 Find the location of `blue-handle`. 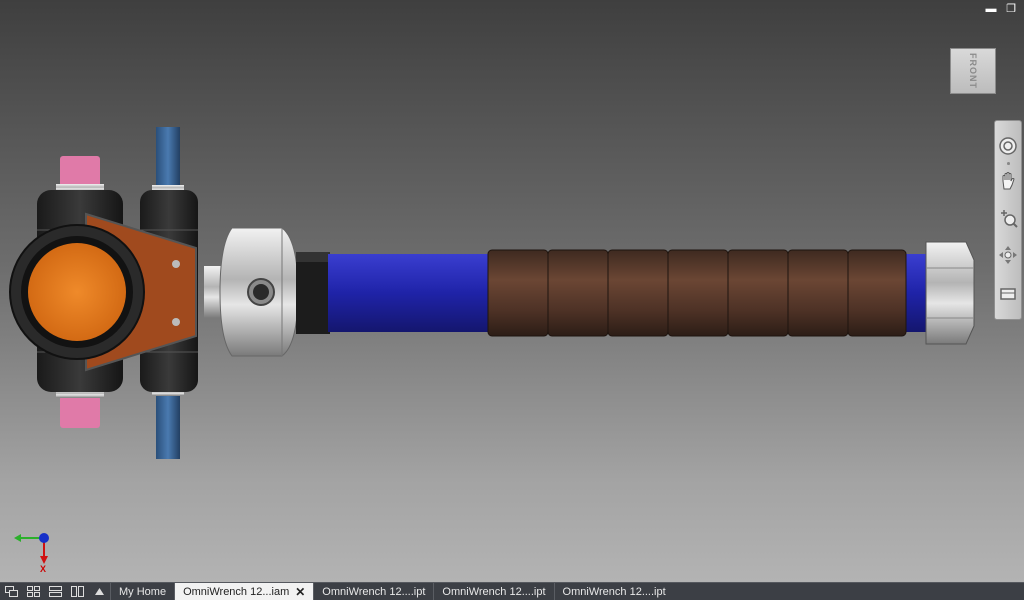

blue-handle is located at coordinates (409, 293).